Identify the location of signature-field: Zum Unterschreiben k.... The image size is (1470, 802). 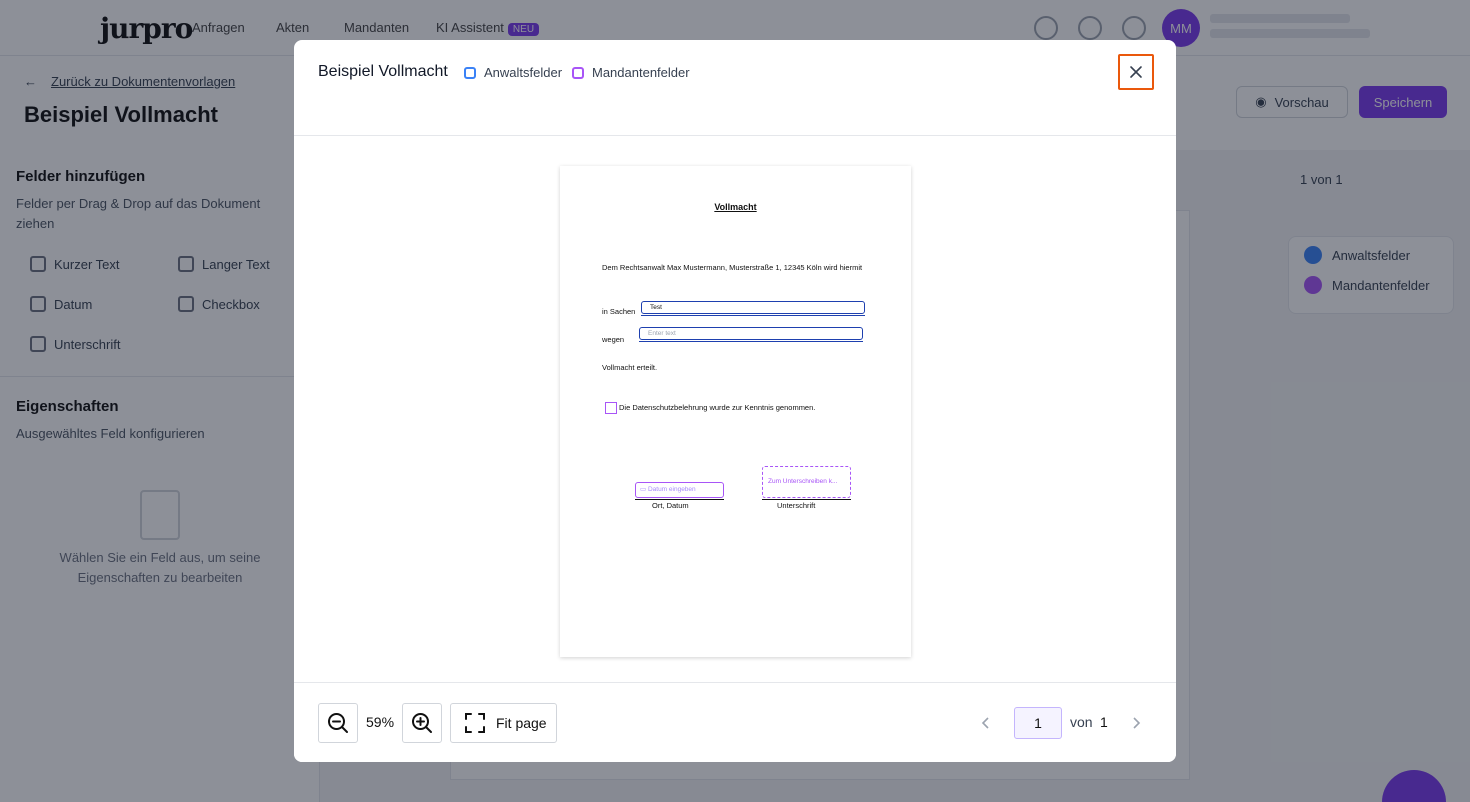
(806, 482).